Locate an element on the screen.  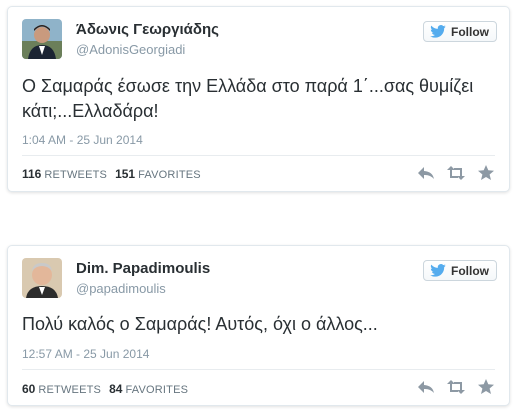
tweet-header: Dim. Papadimoulis @papadimoulis Follow is located at coordinates (259, 278).